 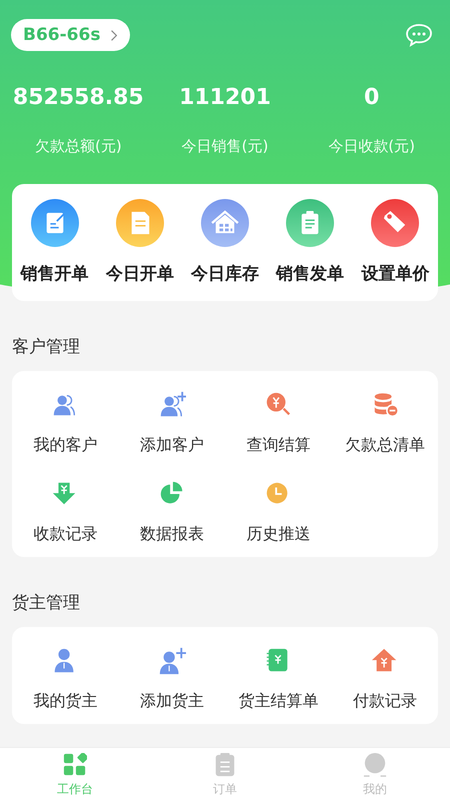 What do you see at coordinates (172, 534) in the screenshot?
I see `menu-item-label: 数据报表` at bounding box center [172, 534].